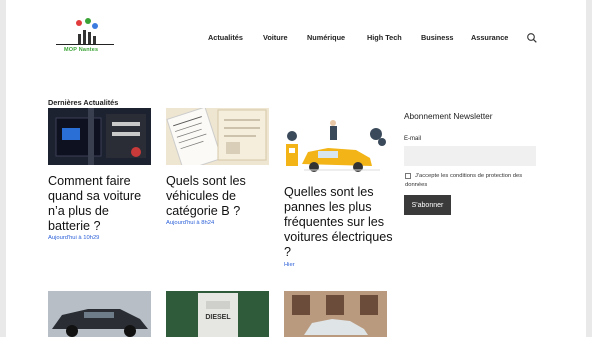  Describe the element at coordinates (408, 176) in the screenshot. I see `consent-checkbox` at that location.